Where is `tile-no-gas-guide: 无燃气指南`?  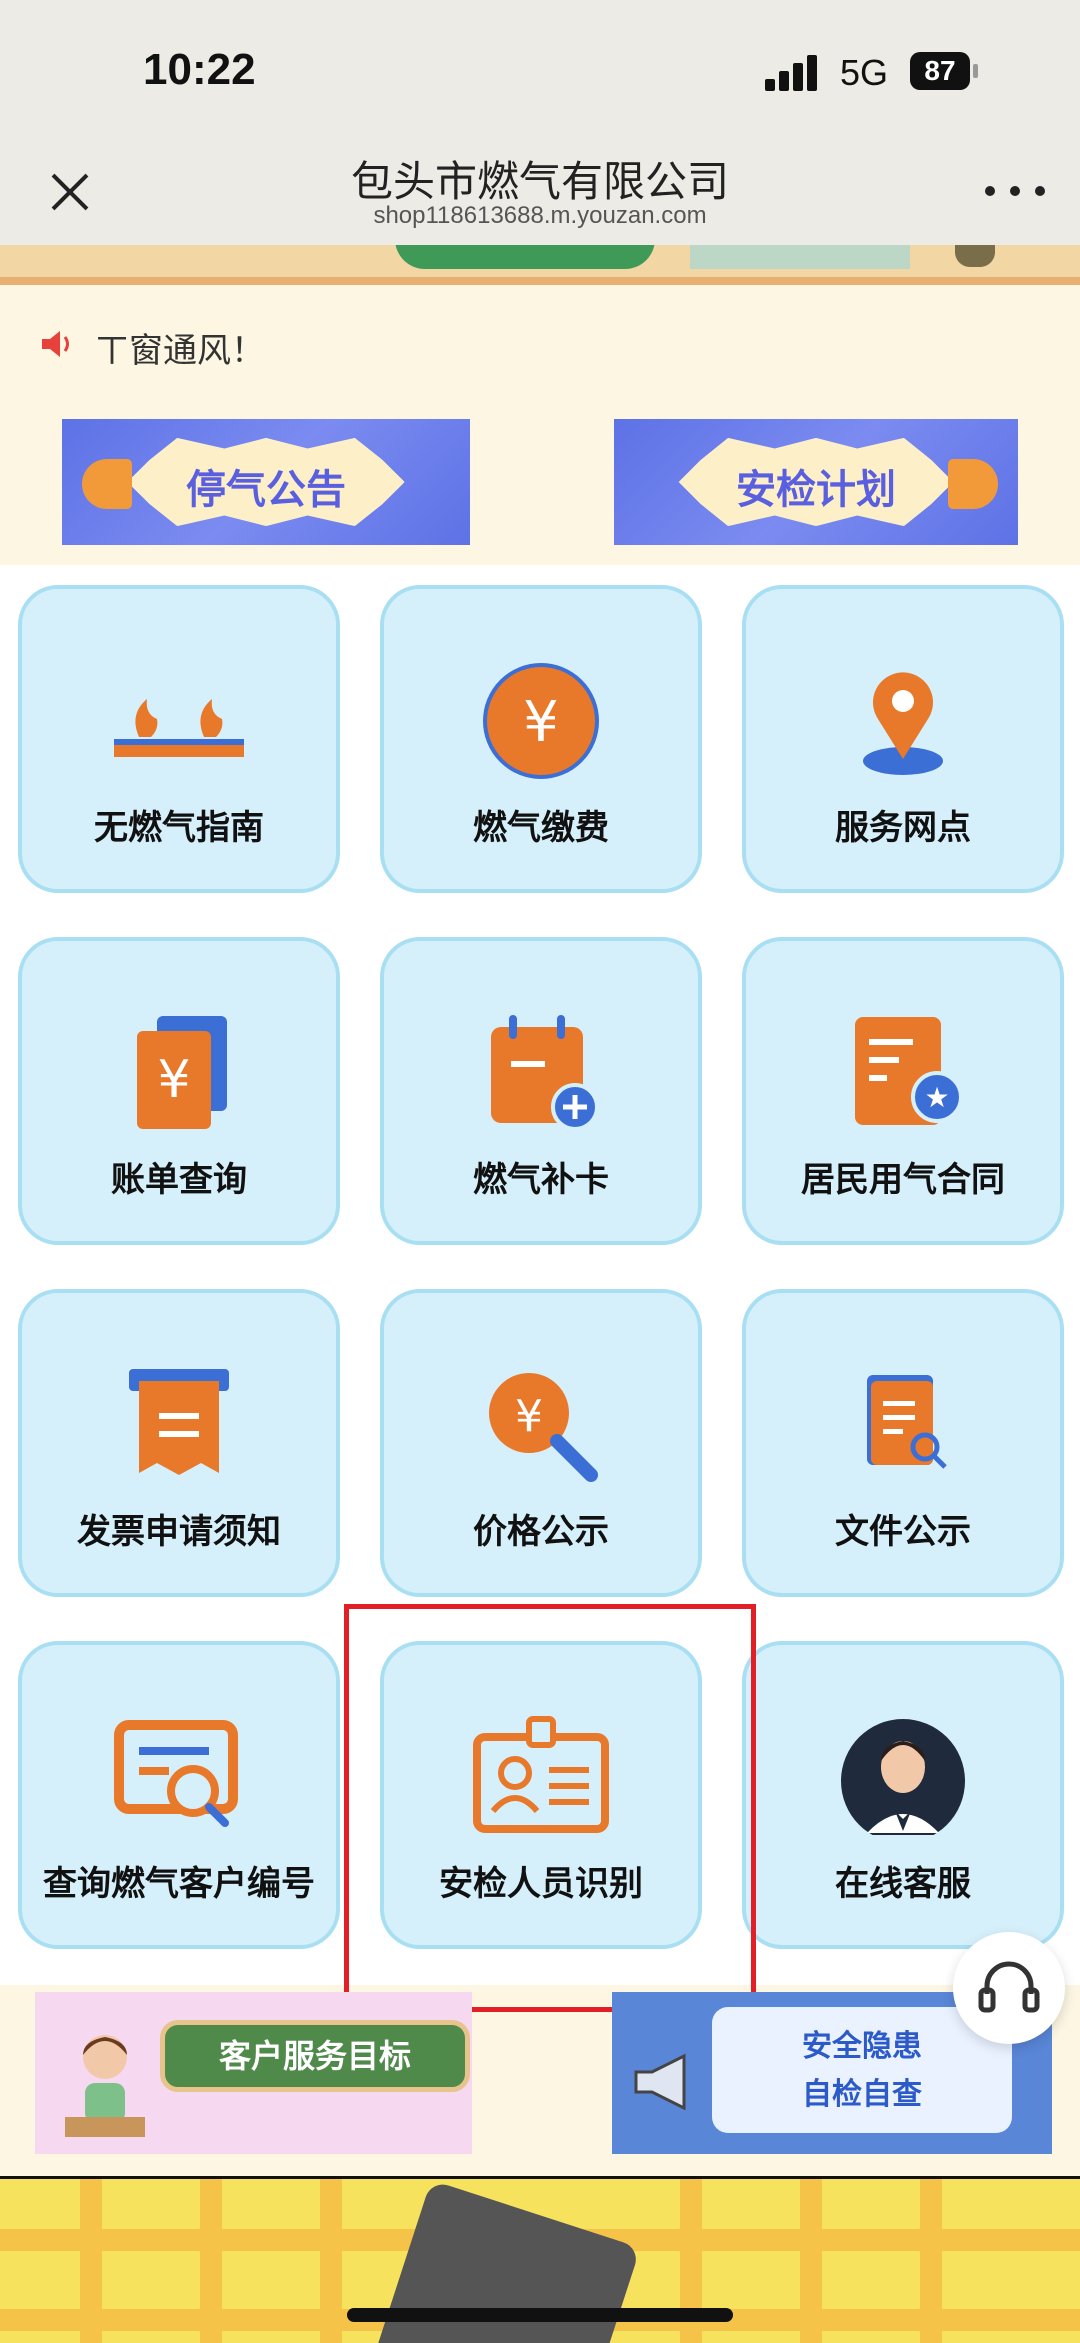
tile-no-gas-guide: 无燃气指南 is located at coordinates (179, 739).